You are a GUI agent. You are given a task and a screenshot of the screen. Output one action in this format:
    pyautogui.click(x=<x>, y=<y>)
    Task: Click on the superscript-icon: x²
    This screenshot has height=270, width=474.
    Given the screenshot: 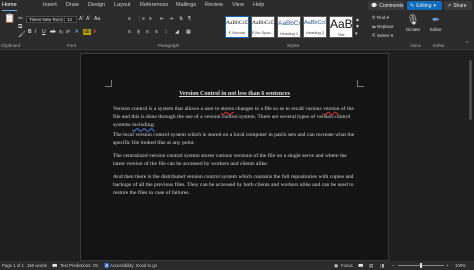 What is the action you would take?
    pyautogui.click(x=68, y=32)
    